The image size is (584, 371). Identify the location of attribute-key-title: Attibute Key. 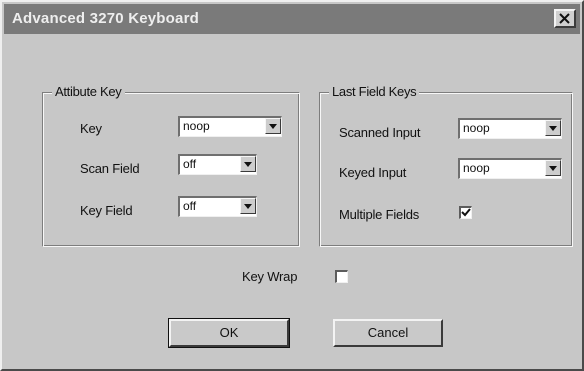
(88, 91).